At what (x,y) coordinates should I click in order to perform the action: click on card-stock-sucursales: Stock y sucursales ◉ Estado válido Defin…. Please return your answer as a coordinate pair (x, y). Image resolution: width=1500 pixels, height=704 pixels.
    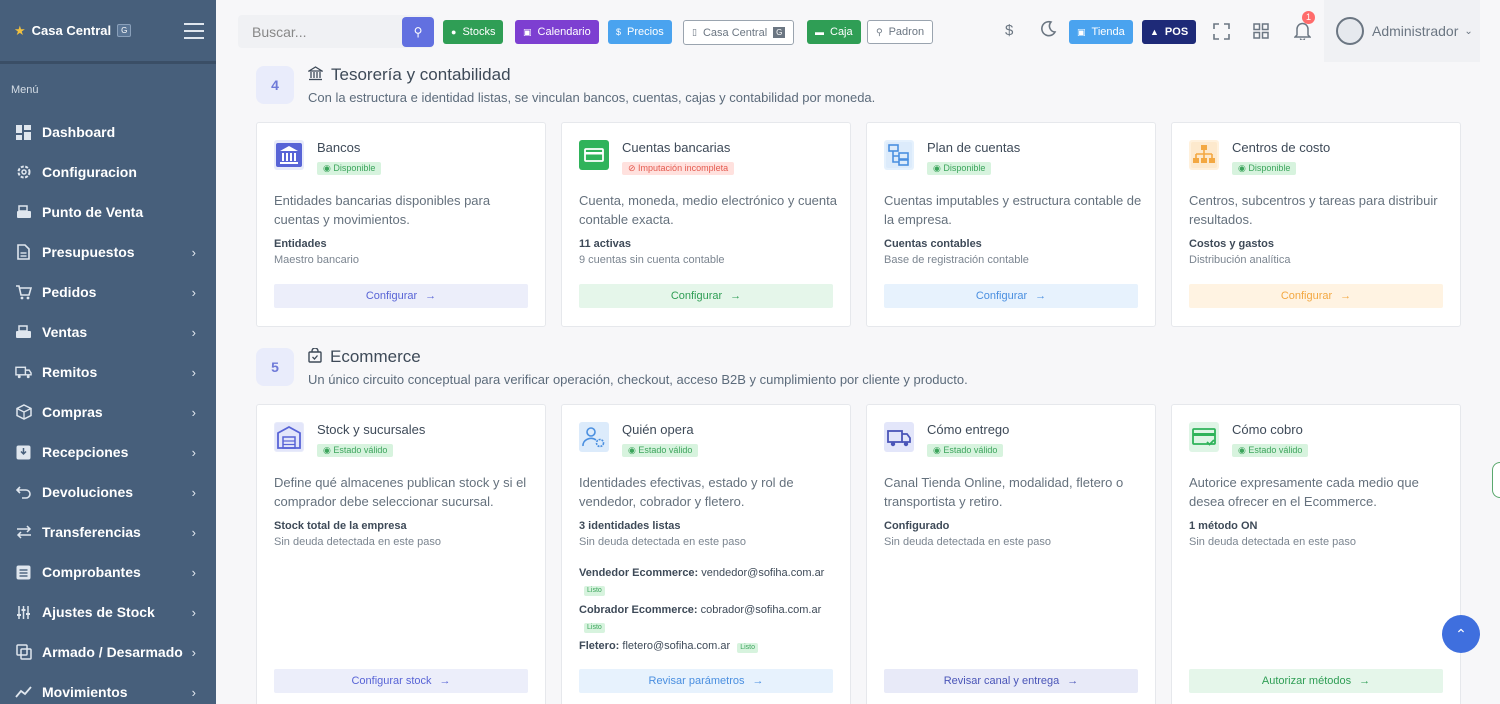
    Looking at the image, I should click on (401, 554).